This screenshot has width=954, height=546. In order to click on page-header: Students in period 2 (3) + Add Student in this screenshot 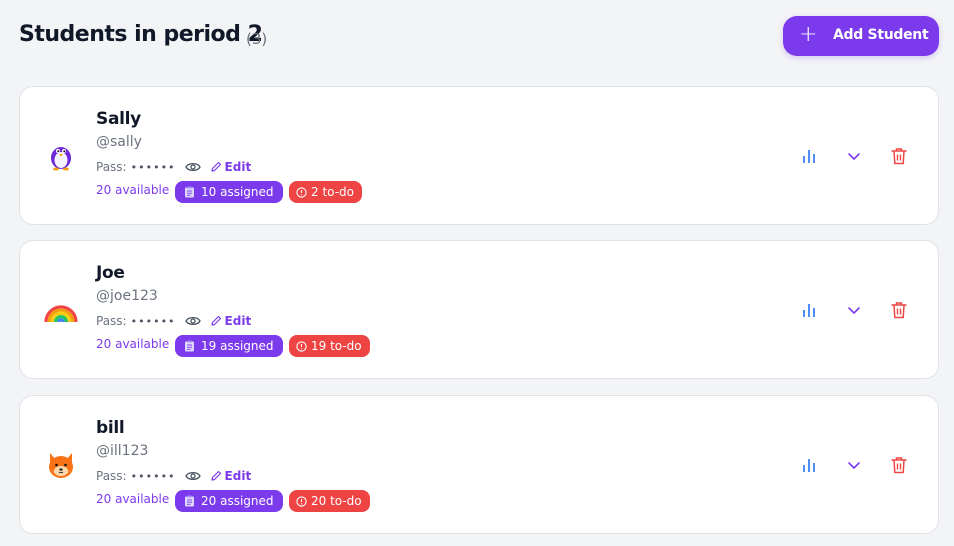, I will do `click(477, 36)`.